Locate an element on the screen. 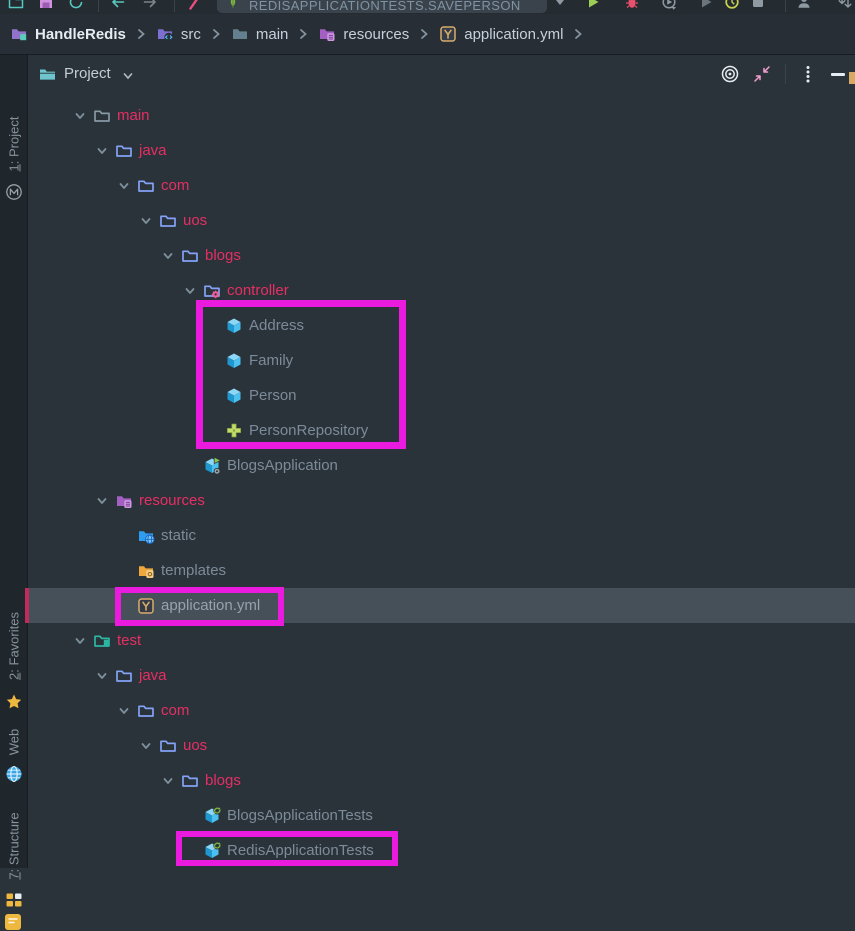  maven-icon is located at coordinates (14, 192).